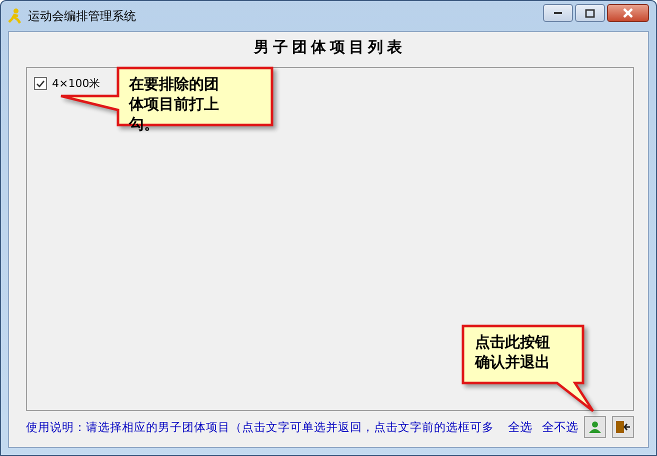 The width and height of the screenshot is (657, 456). I want to click on runner-icon, so click(15, 16).